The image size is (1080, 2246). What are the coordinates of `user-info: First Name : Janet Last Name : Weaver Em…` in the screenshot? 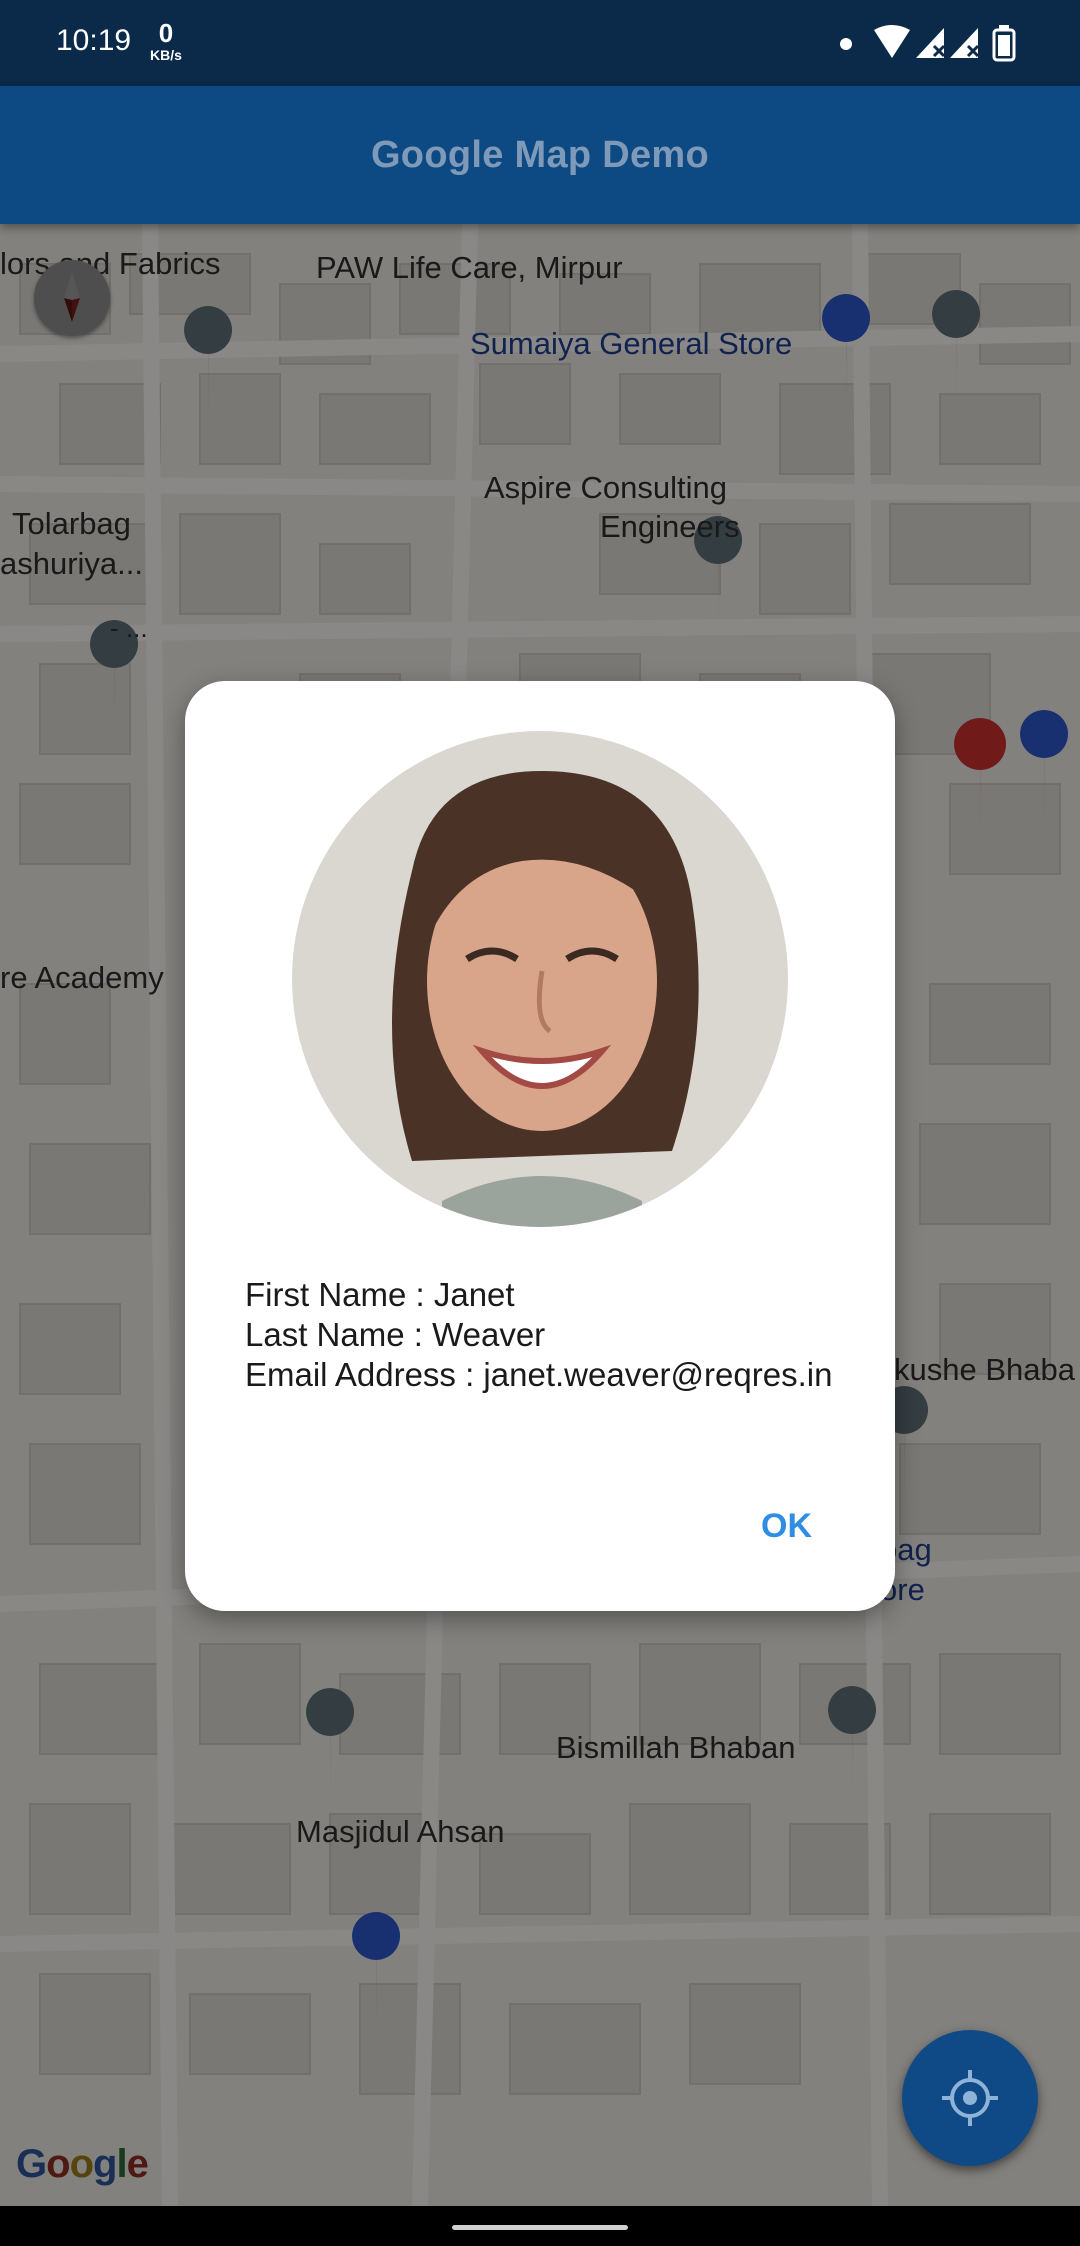 It's located at (538, 1335).